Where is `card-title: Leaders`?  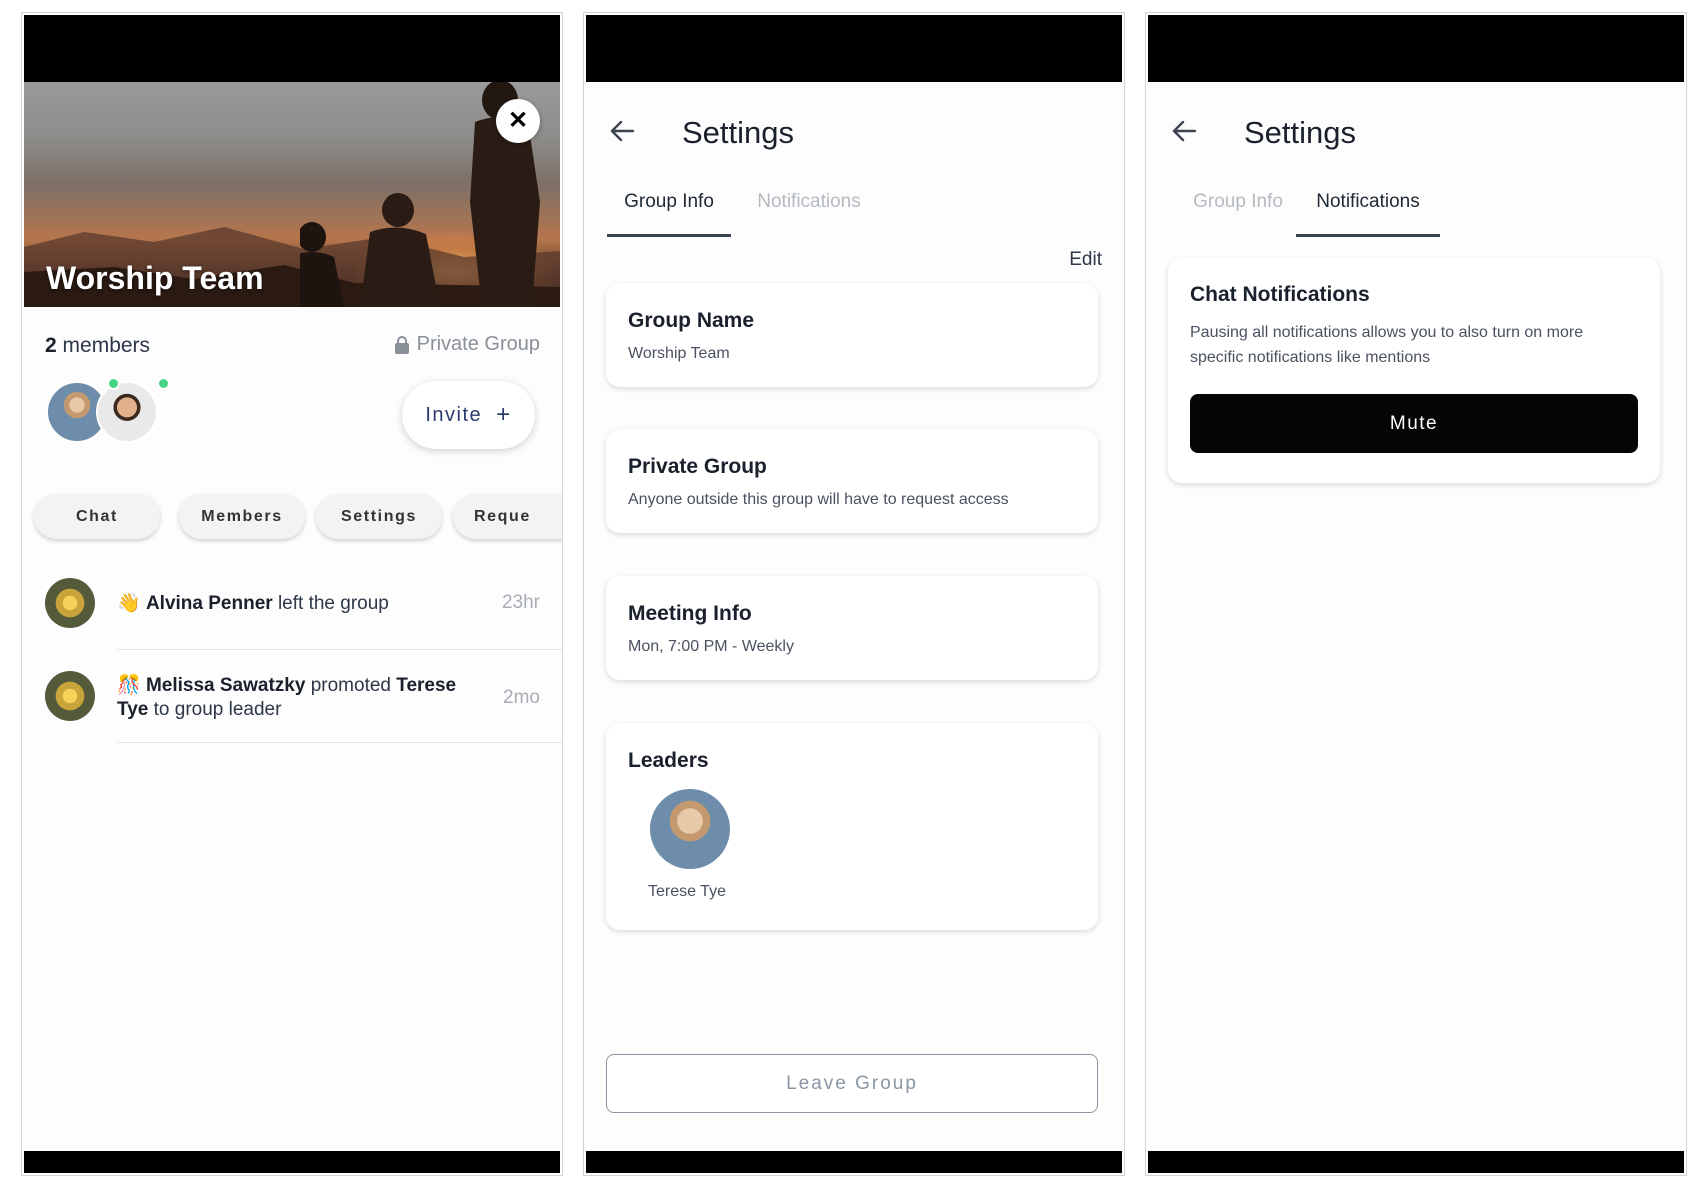
card-title: Leaders is located at coordinates (668, 760).